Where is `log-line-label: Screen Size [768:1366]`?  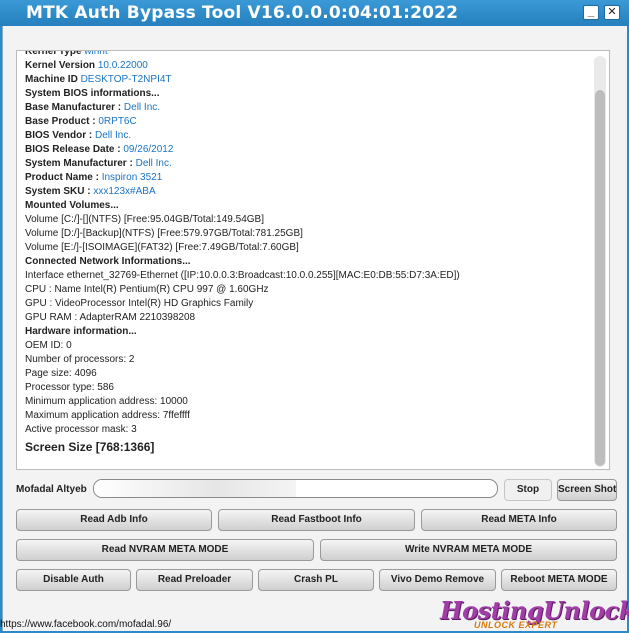 log-line-label: Screen Size [768:1366] is located at coordinates (90, 447).